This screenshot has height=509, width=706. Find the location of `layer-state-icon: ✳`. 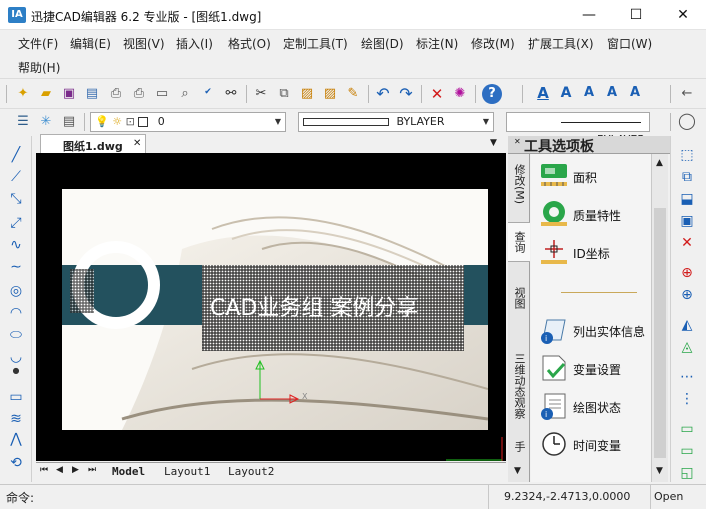

layer-state-icon: ✳ is located at coordinates (46, 122).